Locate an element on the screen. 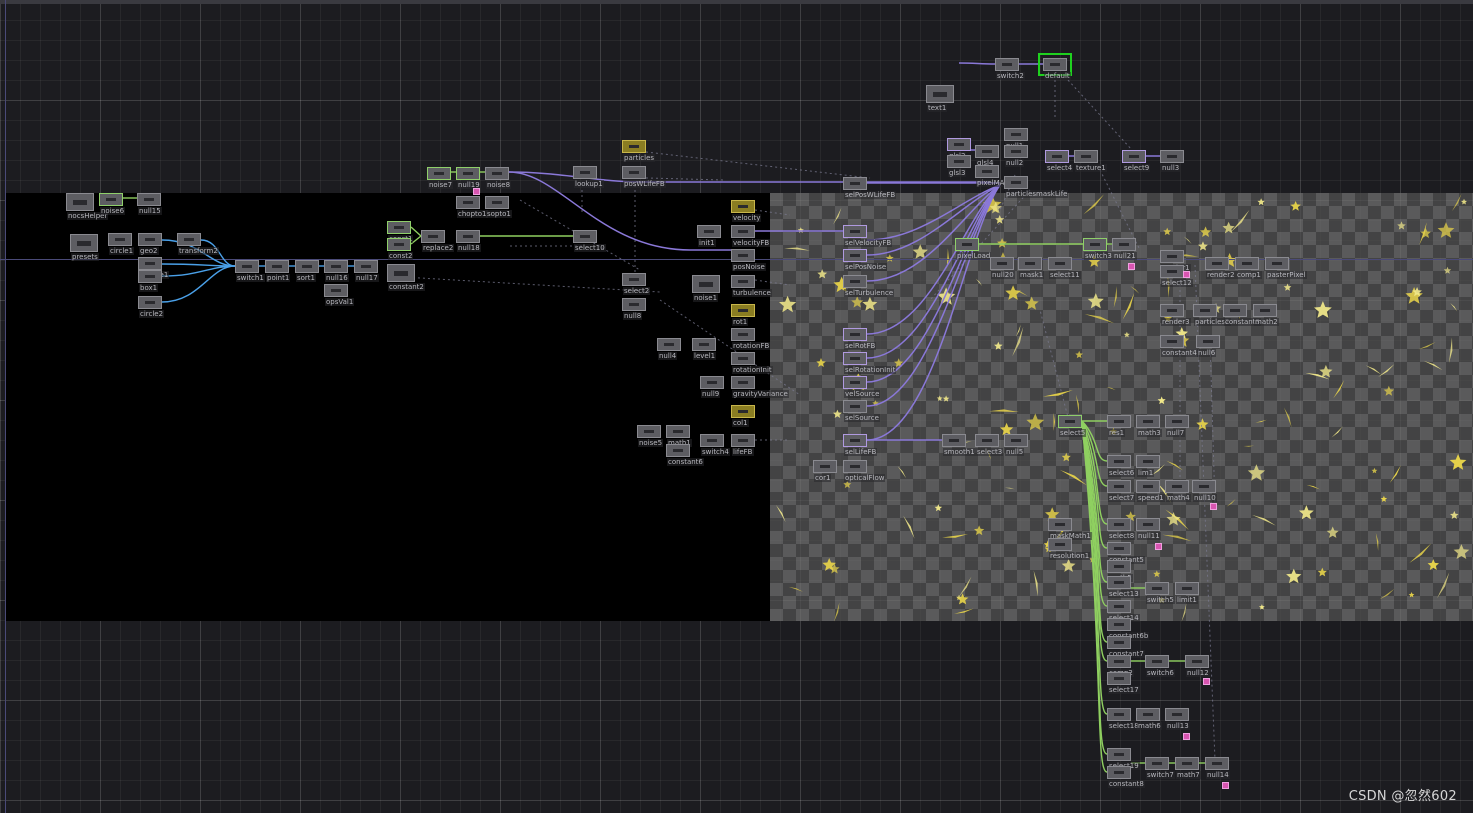 This screenshot has height=813, width=1473. node-null15 is located at coordinates (149, 199).